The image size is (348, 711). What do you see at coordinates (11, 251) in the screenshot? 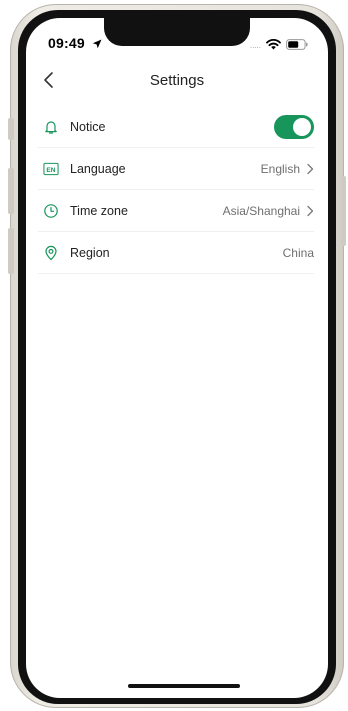
I see `volume-down-button` at bounding box center [11, 251].